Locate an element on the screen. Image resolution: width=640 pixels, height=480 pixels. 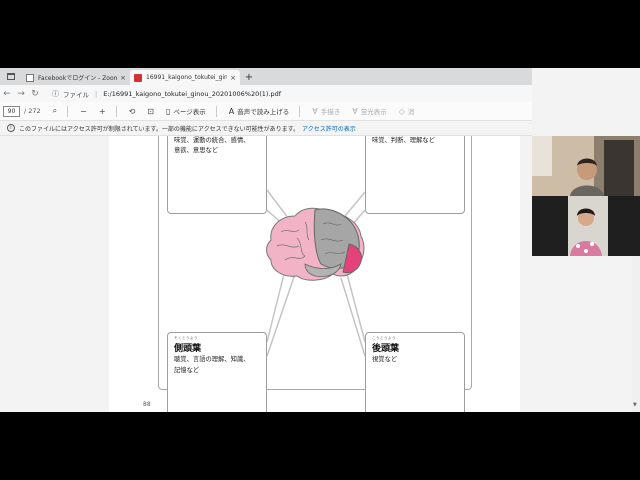
info-icon: i is located at coordinates (11, 128).